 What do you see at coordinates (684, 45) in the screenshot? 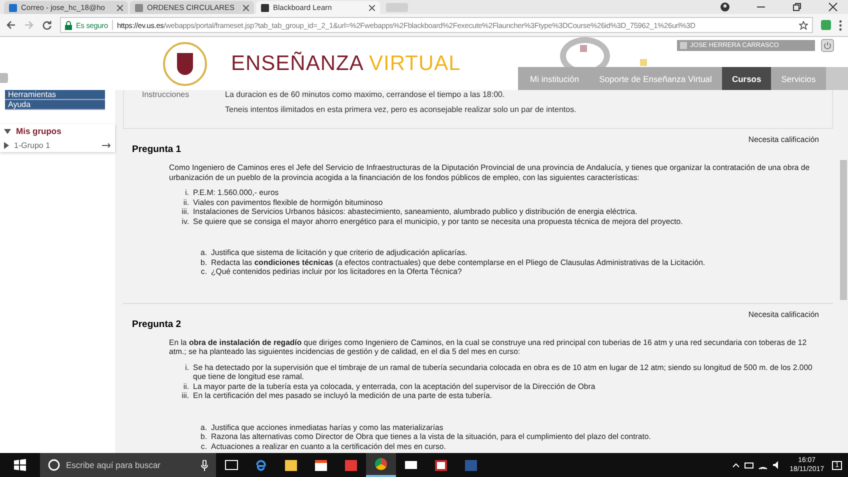
I see `avatar-icon` at bounding box center [684, 45].